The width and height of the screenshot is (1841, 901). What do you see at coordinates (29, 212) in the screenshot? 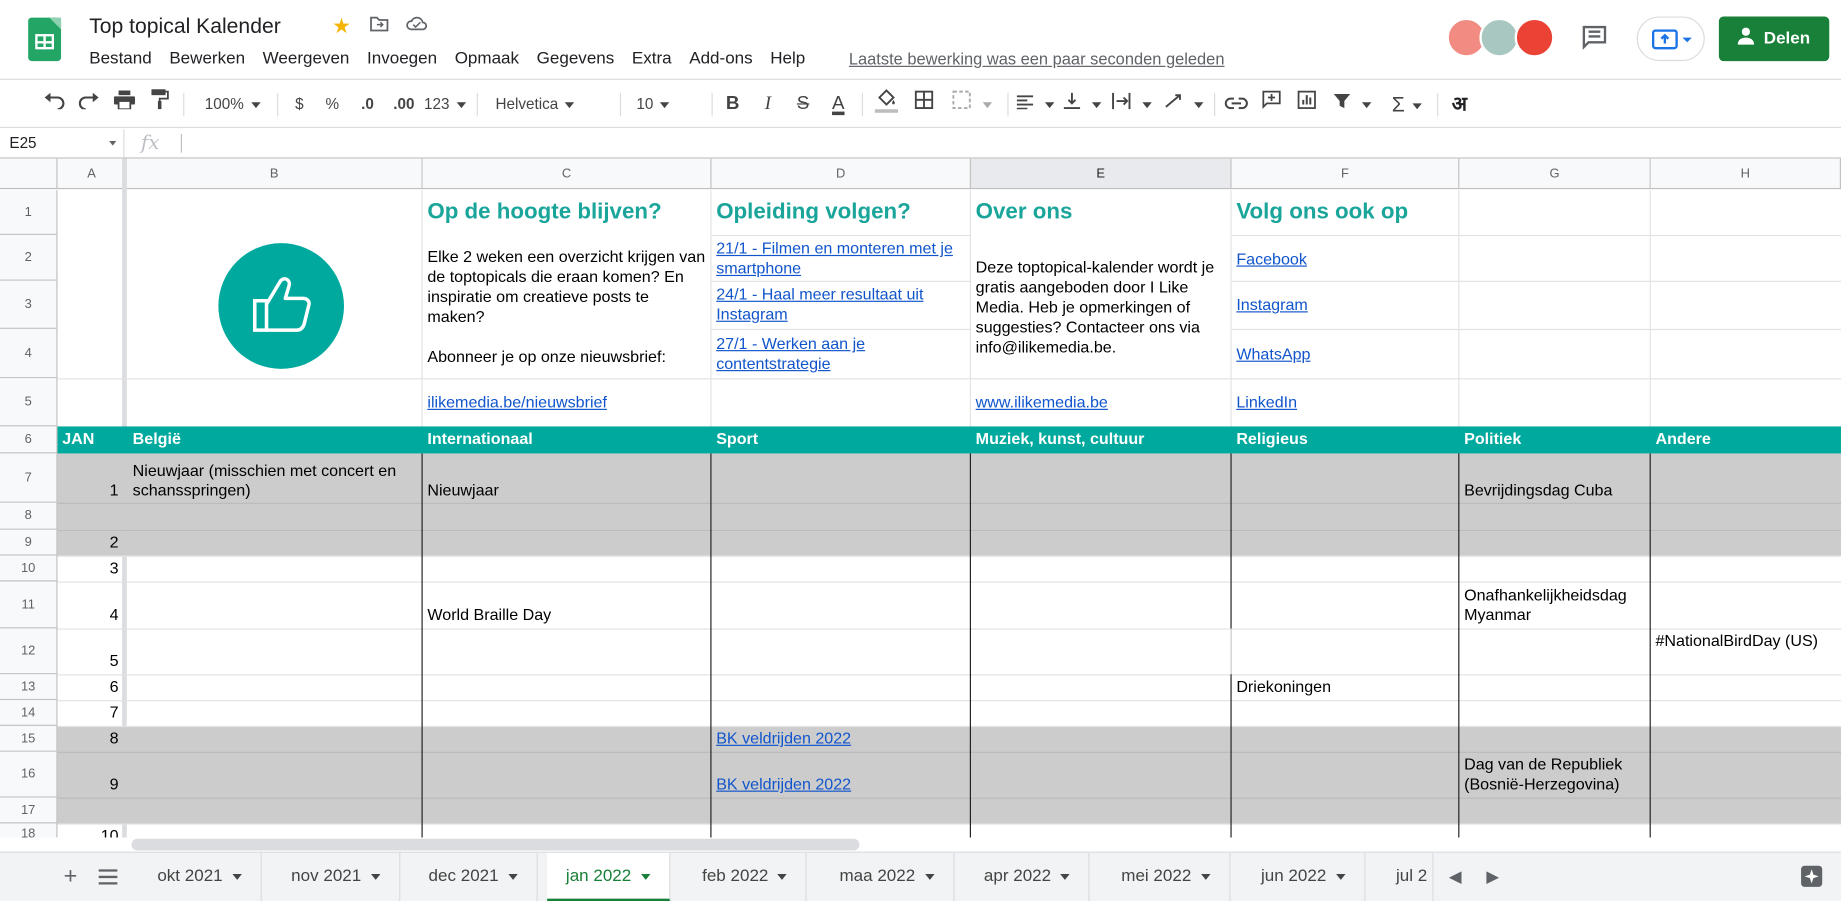
I see `row-header: 1` at bounding box center [29, 212].